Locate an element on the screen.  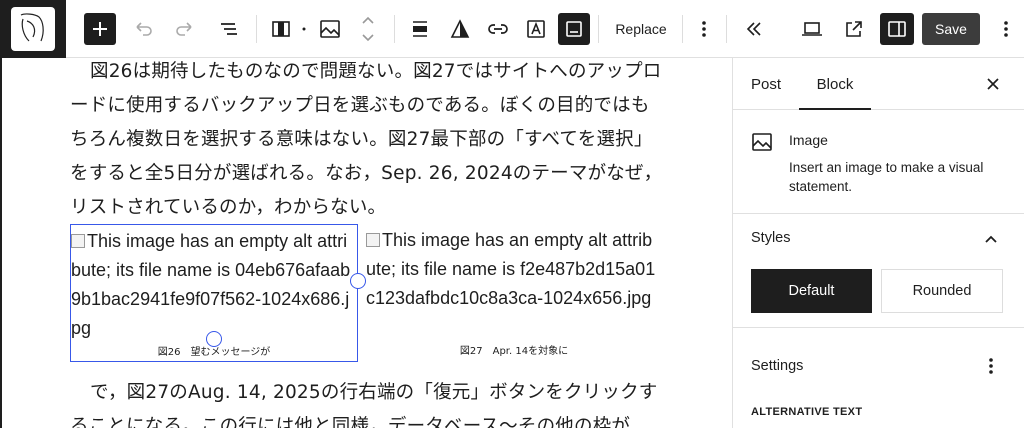
chevron-double-left-icon is located at coordinates (753, 29).